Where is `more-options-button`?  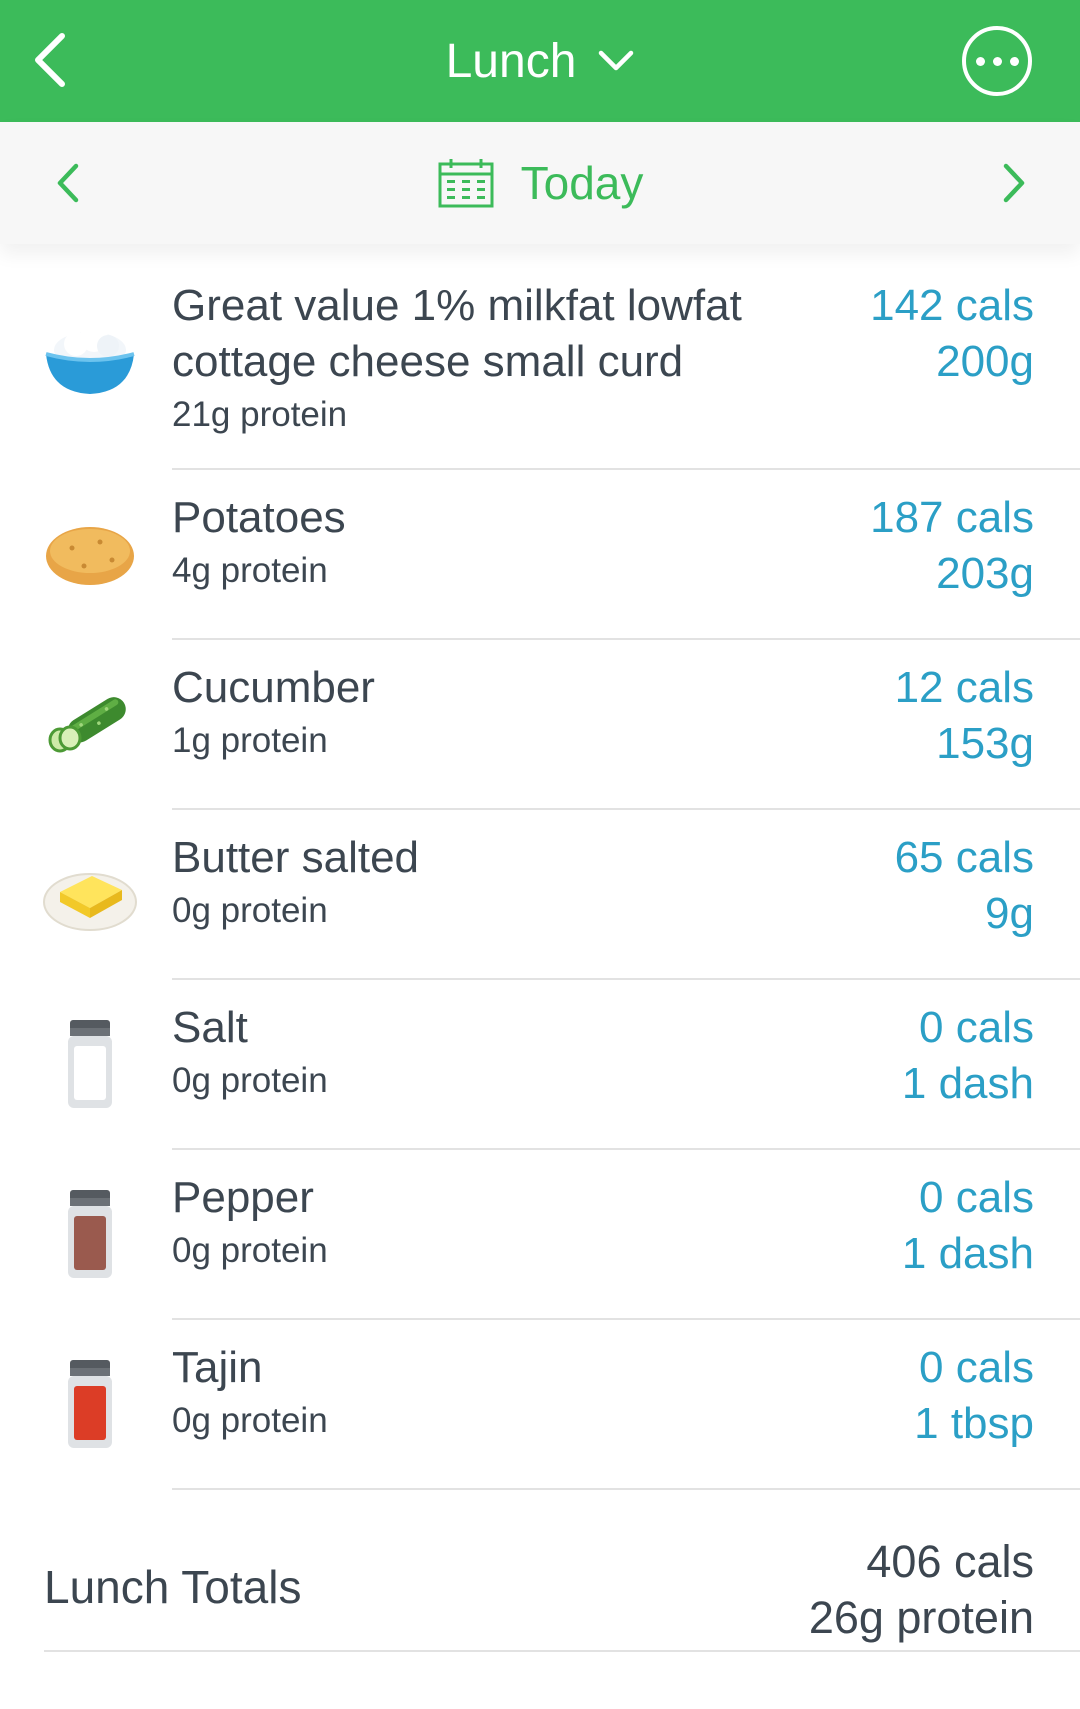
more-options-button is located at coordinates (997, 61).